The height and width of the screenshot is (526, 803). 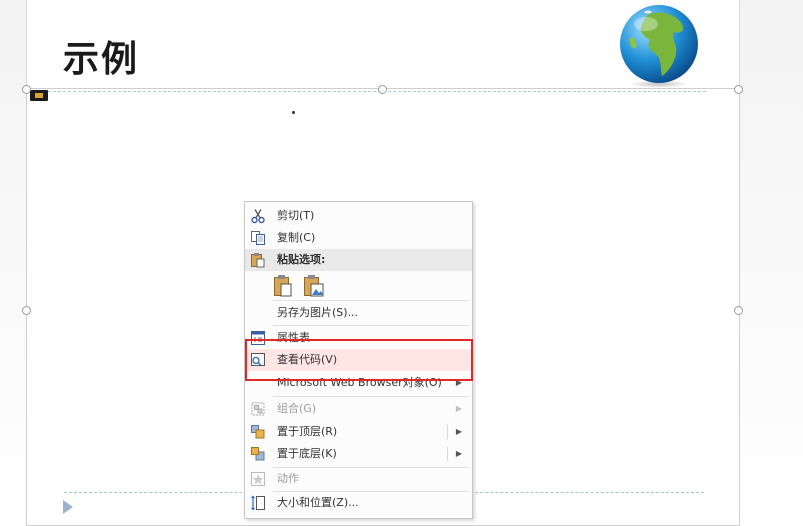 What do you see at coordinates (288, 478) in the screenshot?
I see `menu-item-label: 动作` at bounding box center [288, 478].